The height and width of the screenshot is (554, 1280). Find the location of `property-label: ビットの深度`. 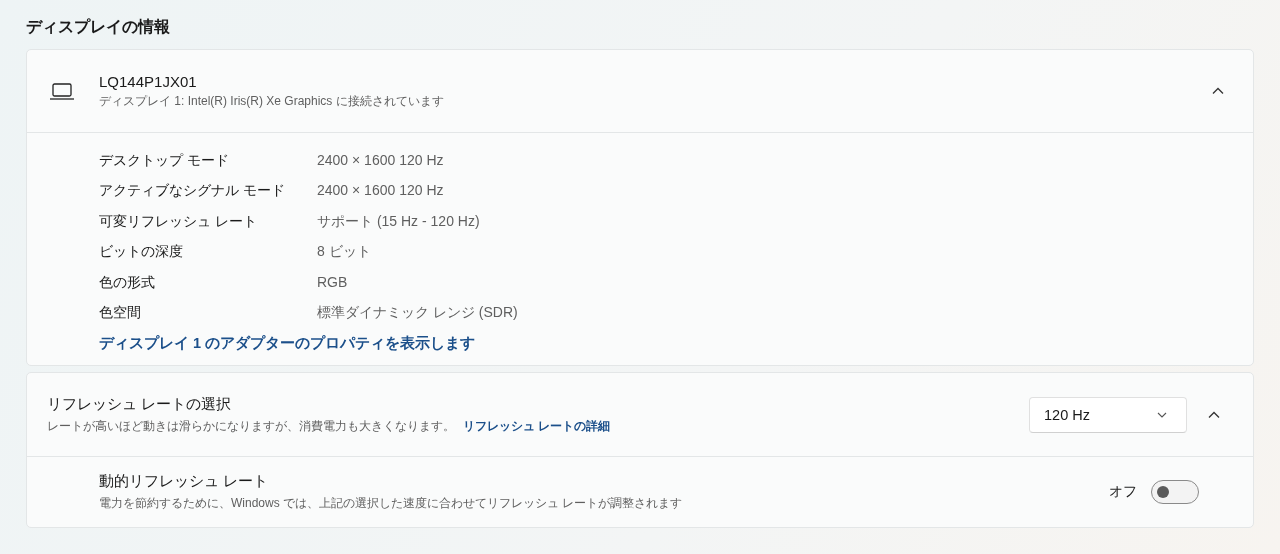

property-label: ビットの深度 is located at coordinates (141, 252).